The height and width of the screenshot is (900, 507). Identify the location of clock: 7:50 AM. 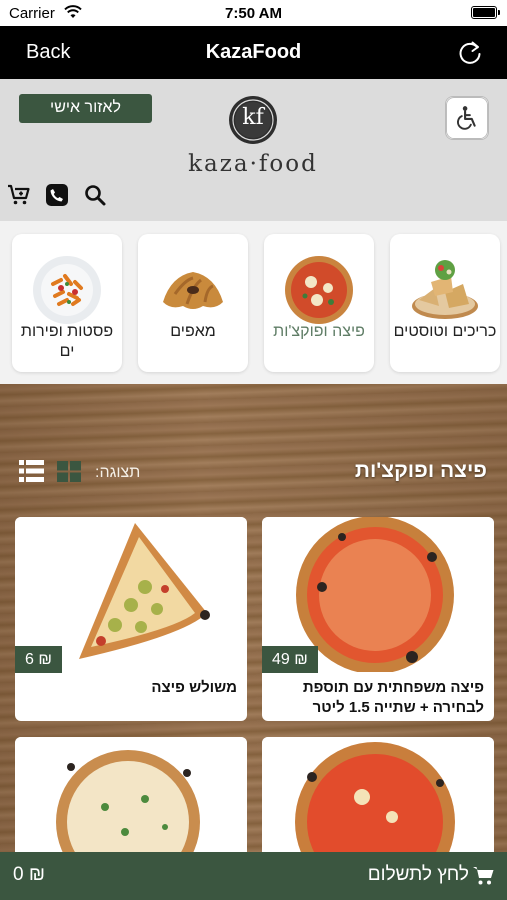
(253, 13).